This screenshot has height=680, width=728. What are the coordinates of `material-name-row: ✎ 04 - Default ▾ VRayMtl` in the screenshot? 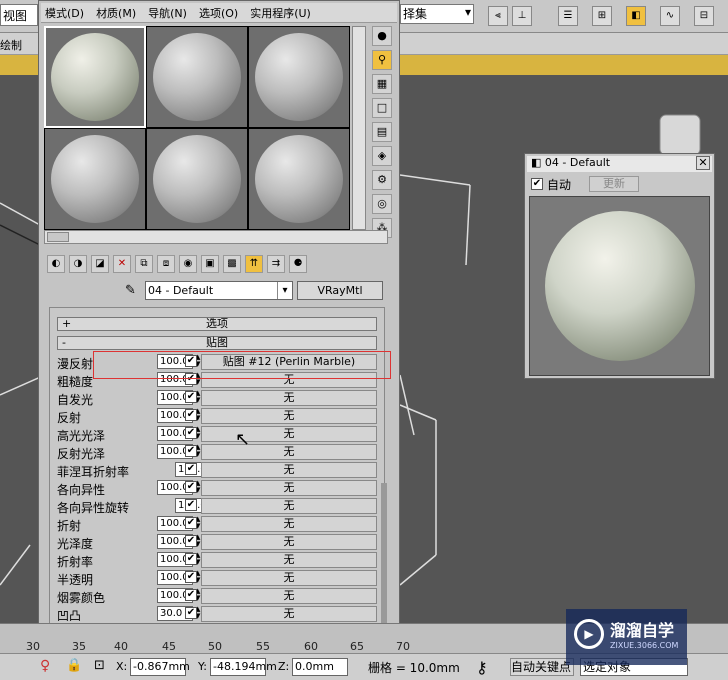 It's located at (258, 291).